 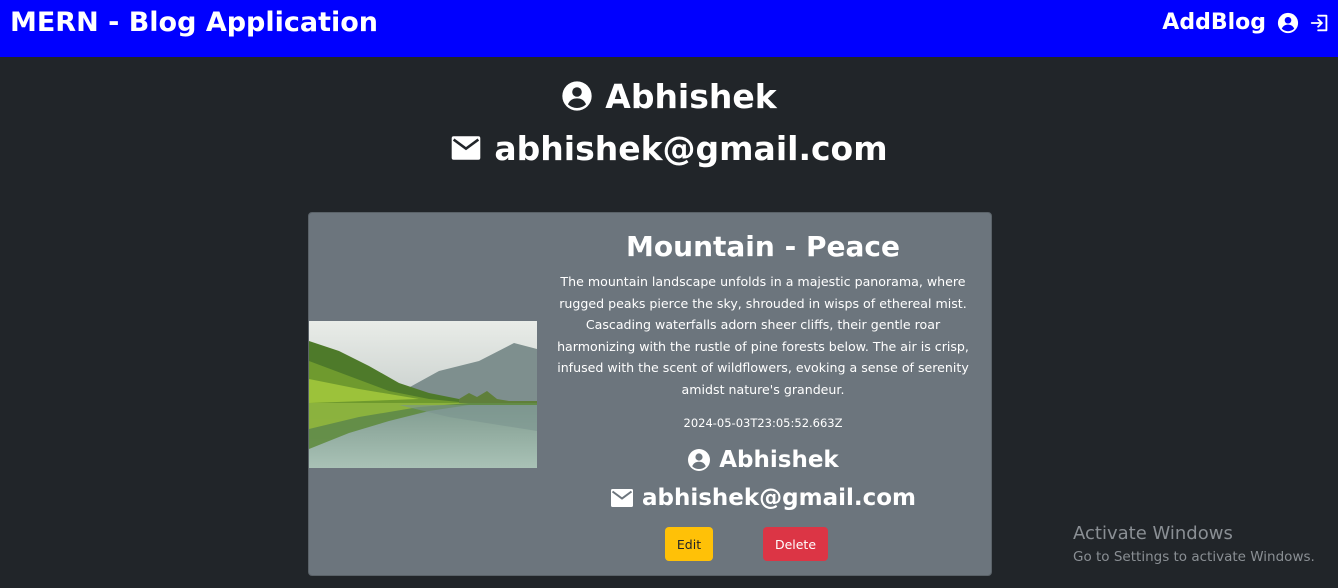 I want to click on profile-email: abhishek@gmail.com, so click(x=691, y=148).